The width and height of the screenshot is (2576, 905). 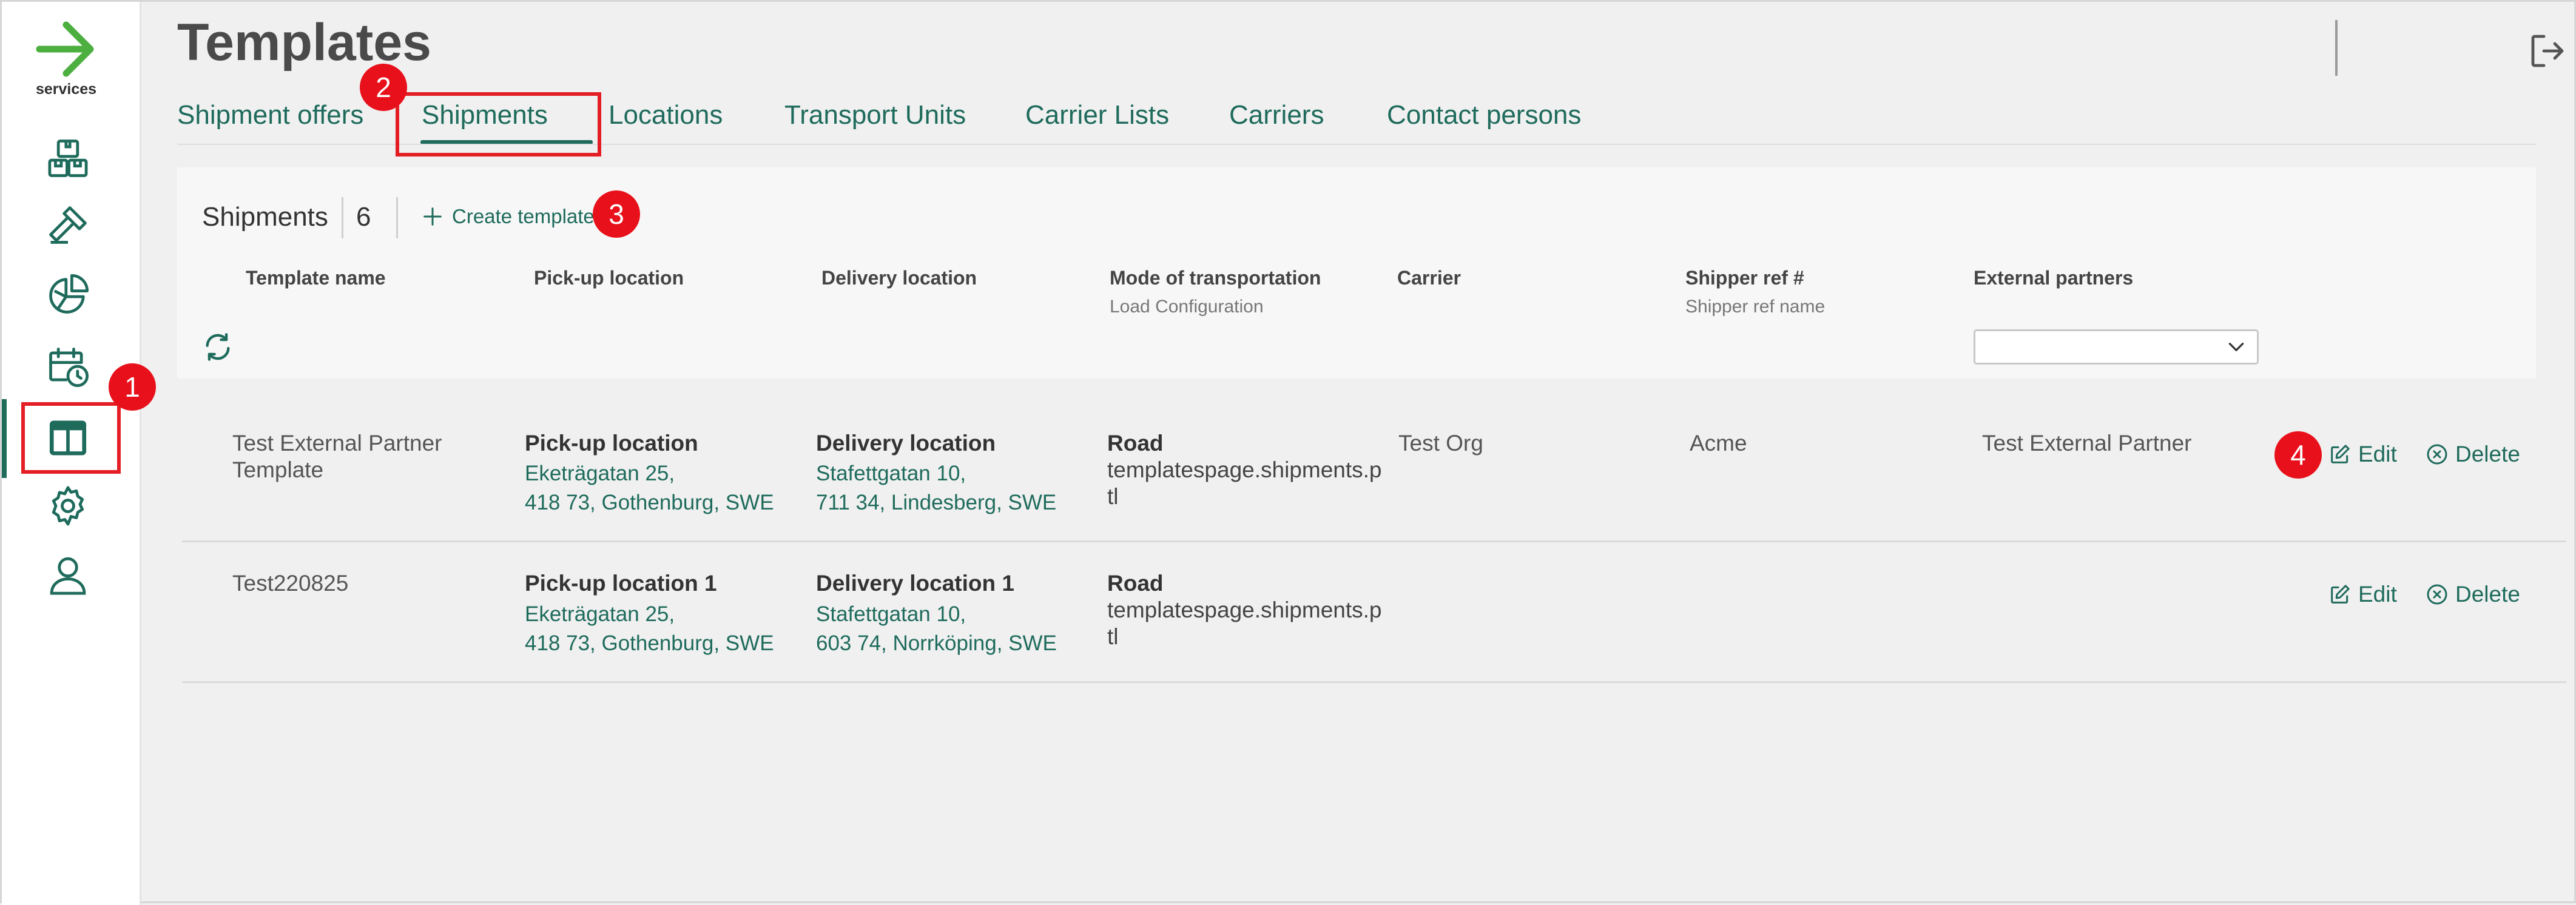 I want to click on chevron-down-icon, so click(x=2236, y=347).